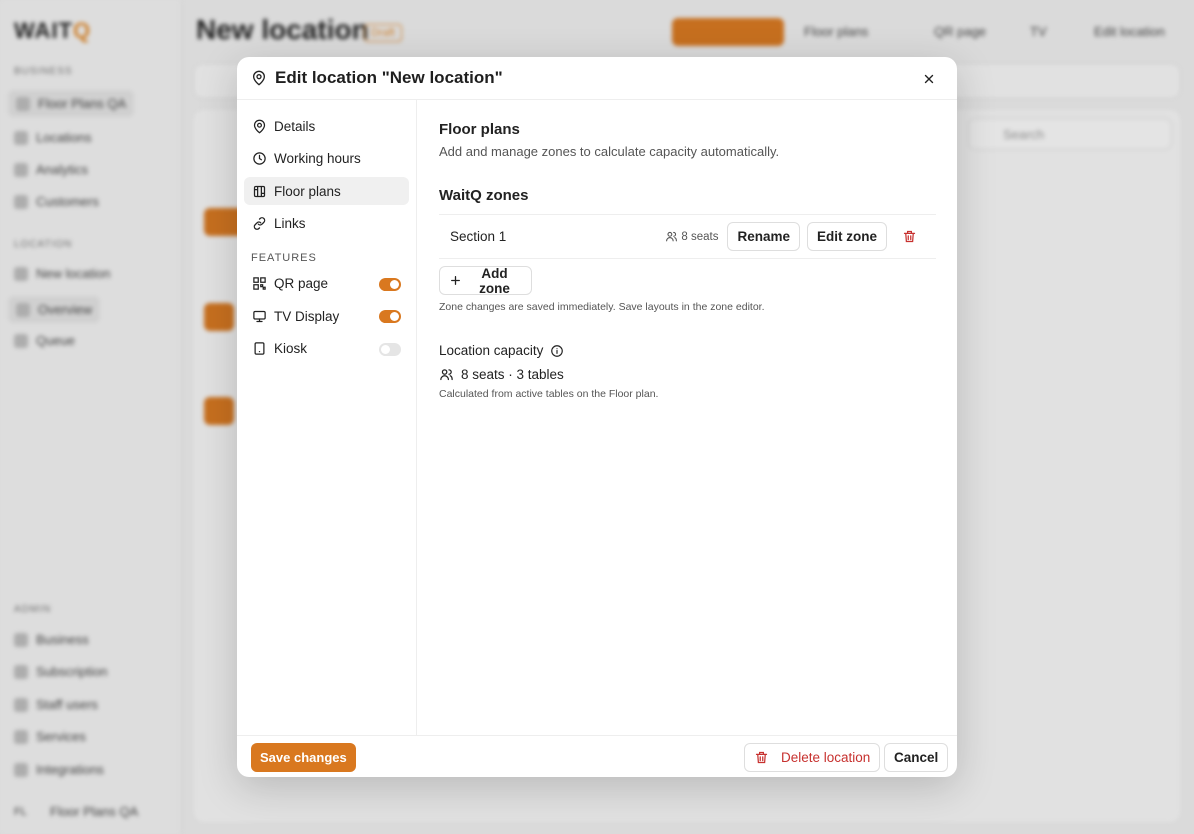  What do you see at coordinates (259, 159) in the screenshot?
I see `clock-icon` at bounding box center [259, 159].